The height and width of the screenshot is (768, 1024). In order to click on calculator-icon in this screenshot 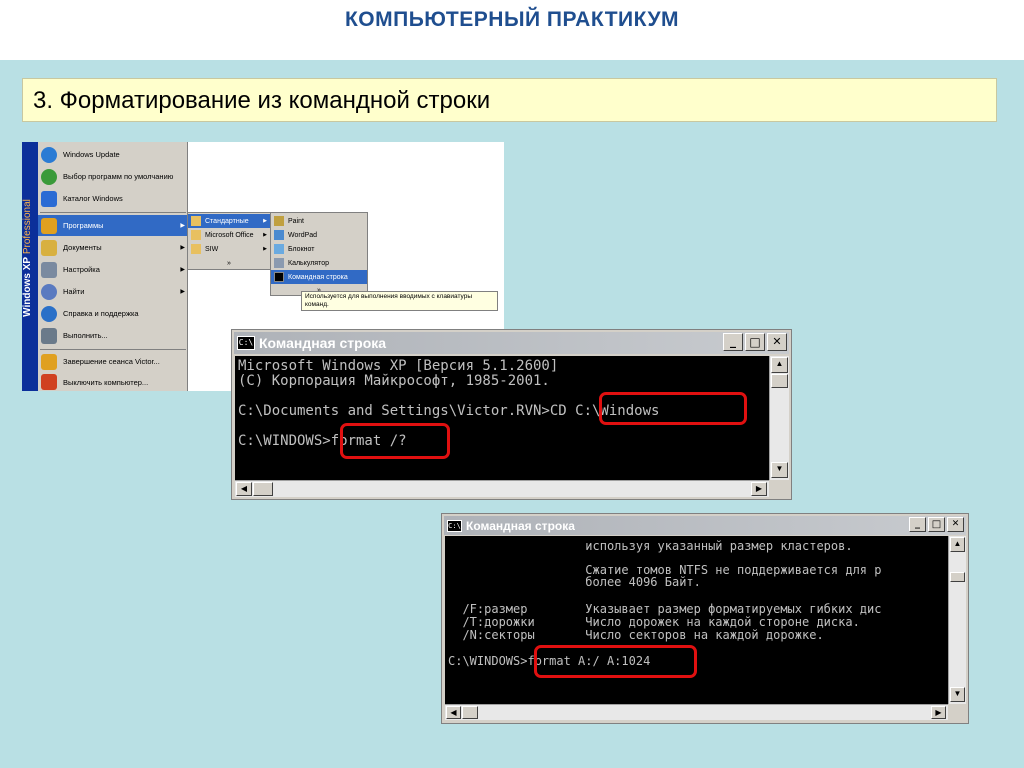, I will do `click(279, 263)`.